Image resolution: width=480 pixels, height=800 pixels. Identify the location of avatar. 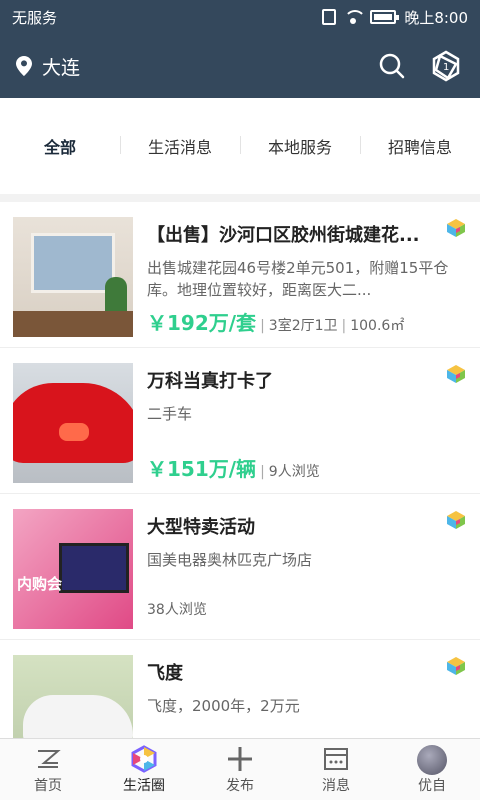
(432, 759).